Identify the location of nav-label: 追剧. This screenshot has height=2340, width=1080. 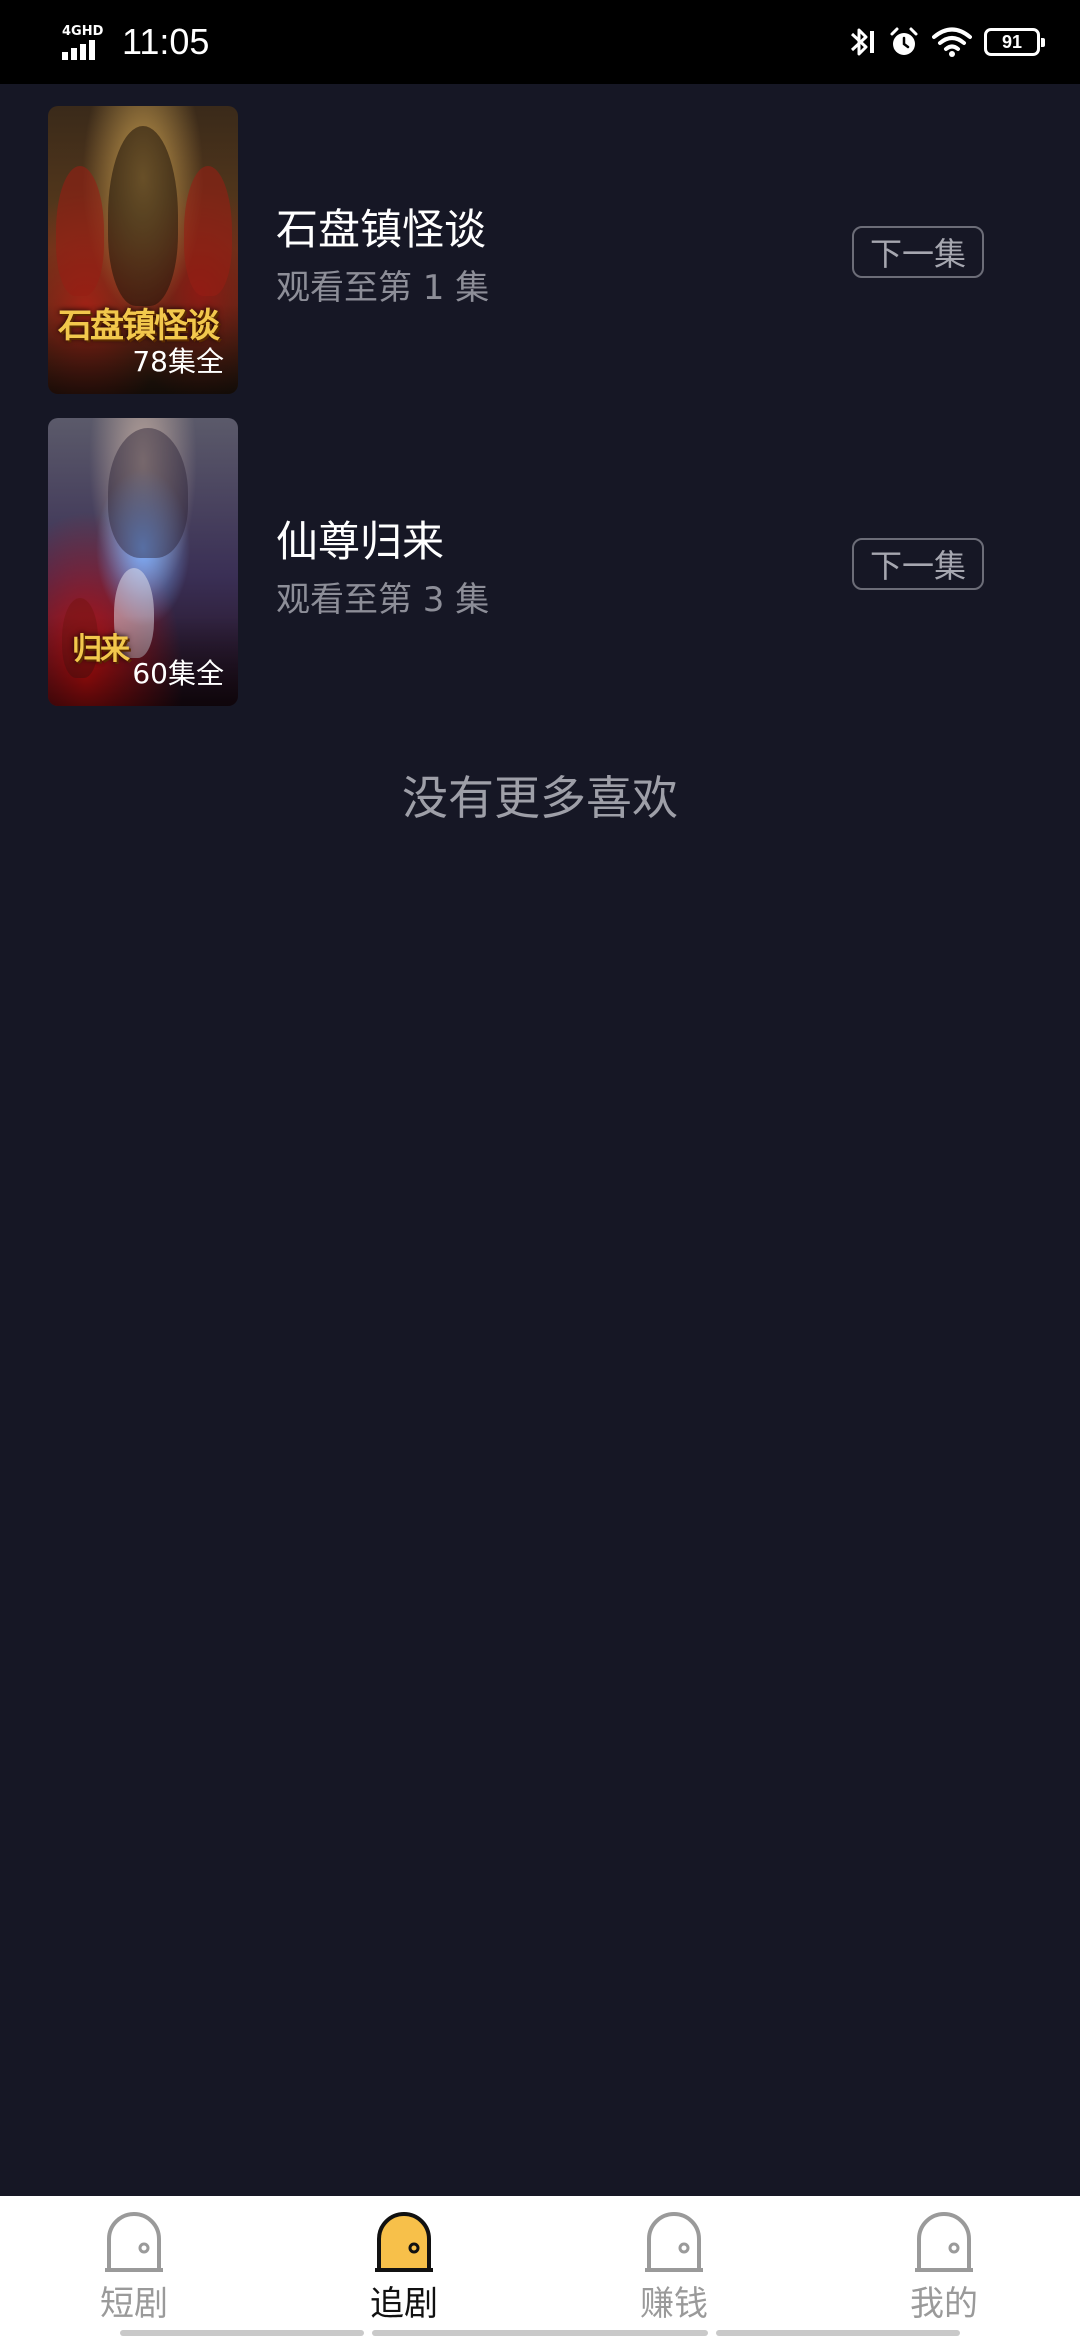
(404, 2304).